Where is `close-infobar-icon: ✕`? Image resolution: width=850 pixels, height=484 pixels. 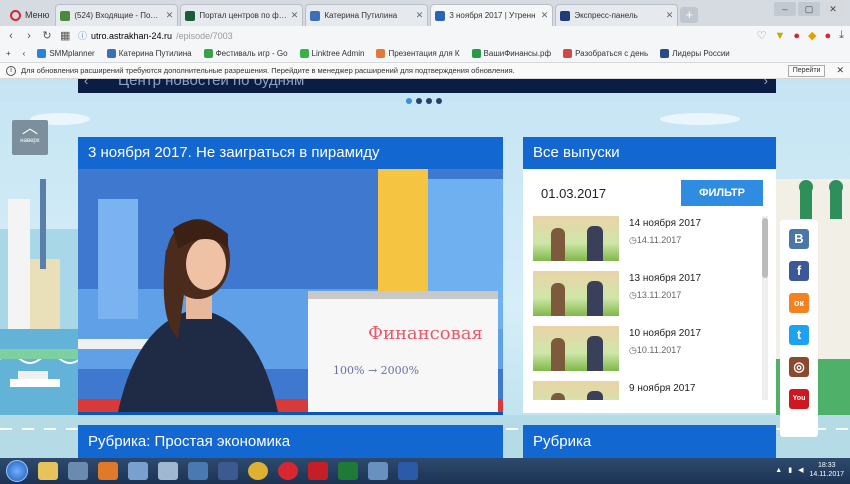 close-infobar-icon: ✕ is located at coordinates (840, 70).